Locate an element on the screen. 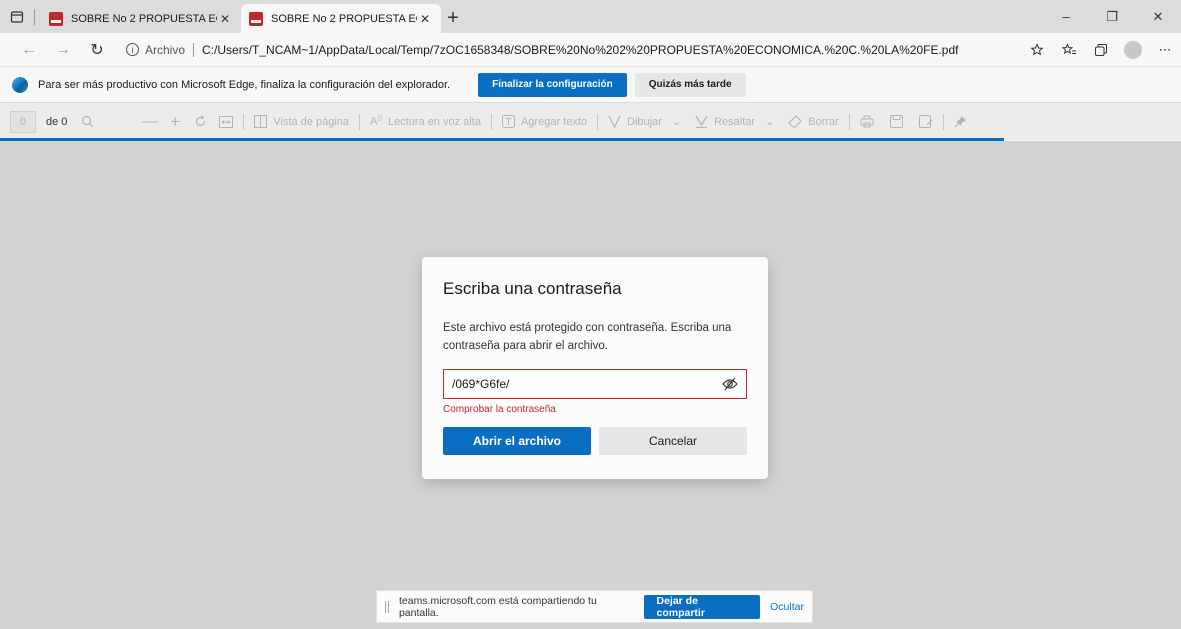 Image resolution: width=1181 pixels, height=629 pixels. hide-link: Ocultar is located at coordinates (787, 607).